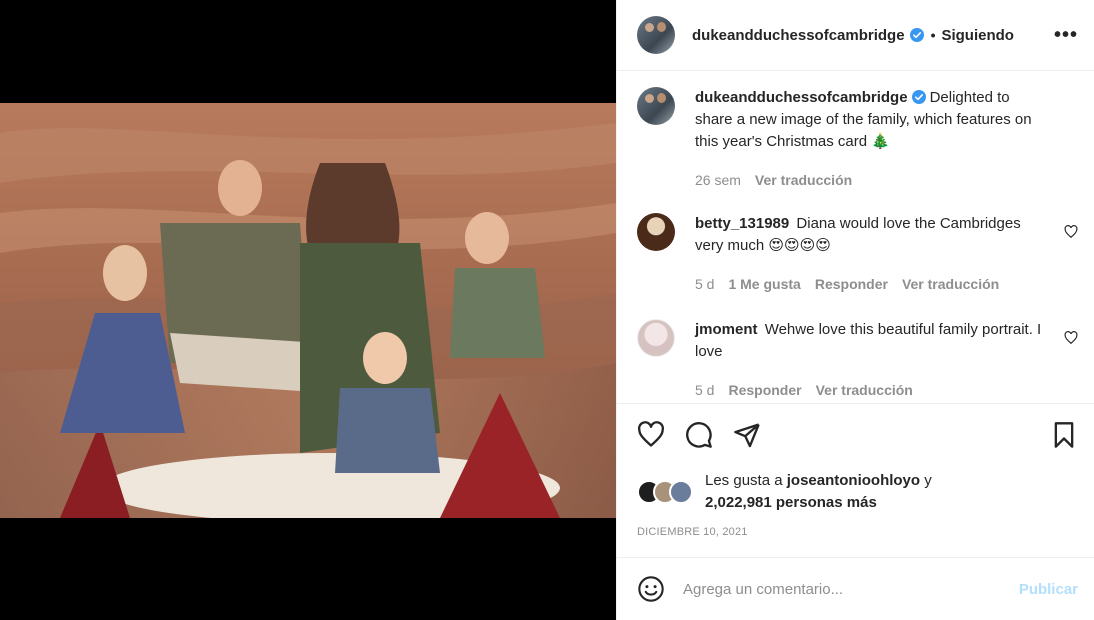  Describe the element at coordinates (699, 435) in the screenshot. I see `comment-bubble-icon` at that location.